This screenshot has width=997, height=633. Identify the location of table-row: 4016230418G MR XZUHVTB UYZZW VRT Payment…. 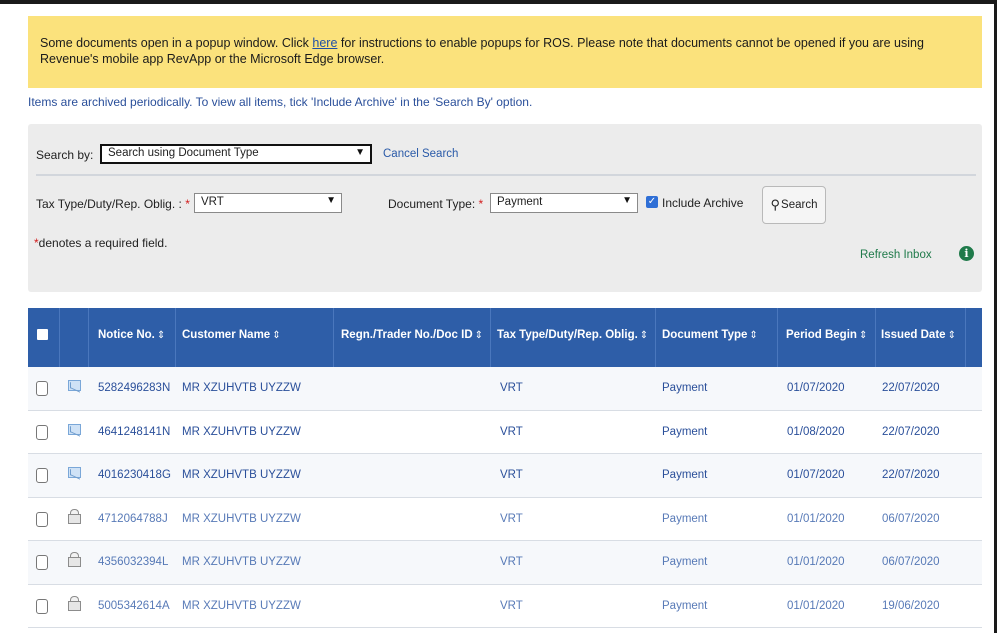
(505, 476).